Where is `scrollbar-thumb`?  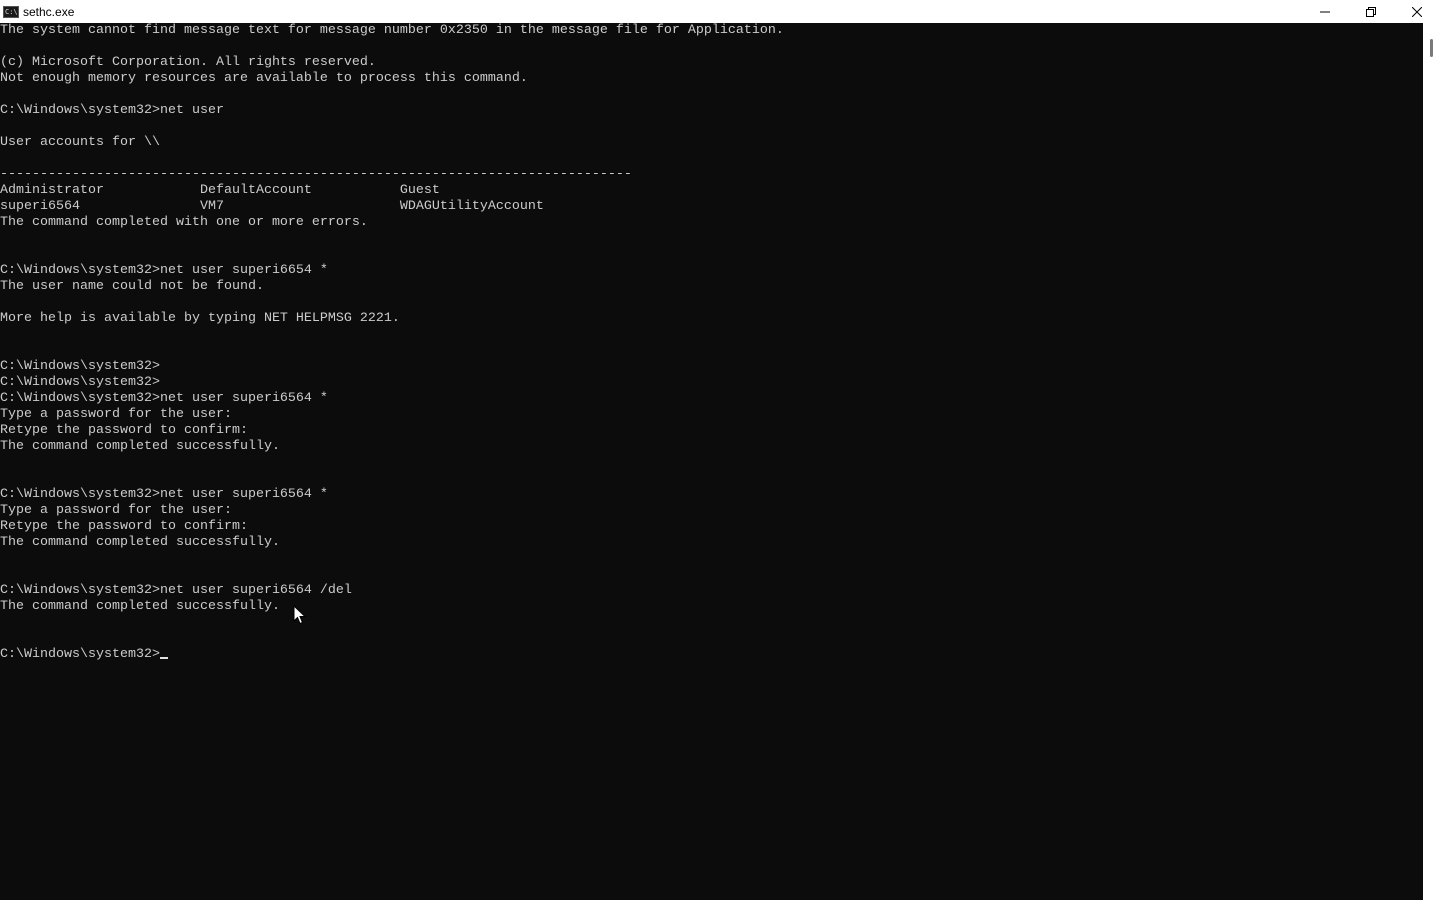
scrollbar-thumb is located at coordinates (1431, 48).